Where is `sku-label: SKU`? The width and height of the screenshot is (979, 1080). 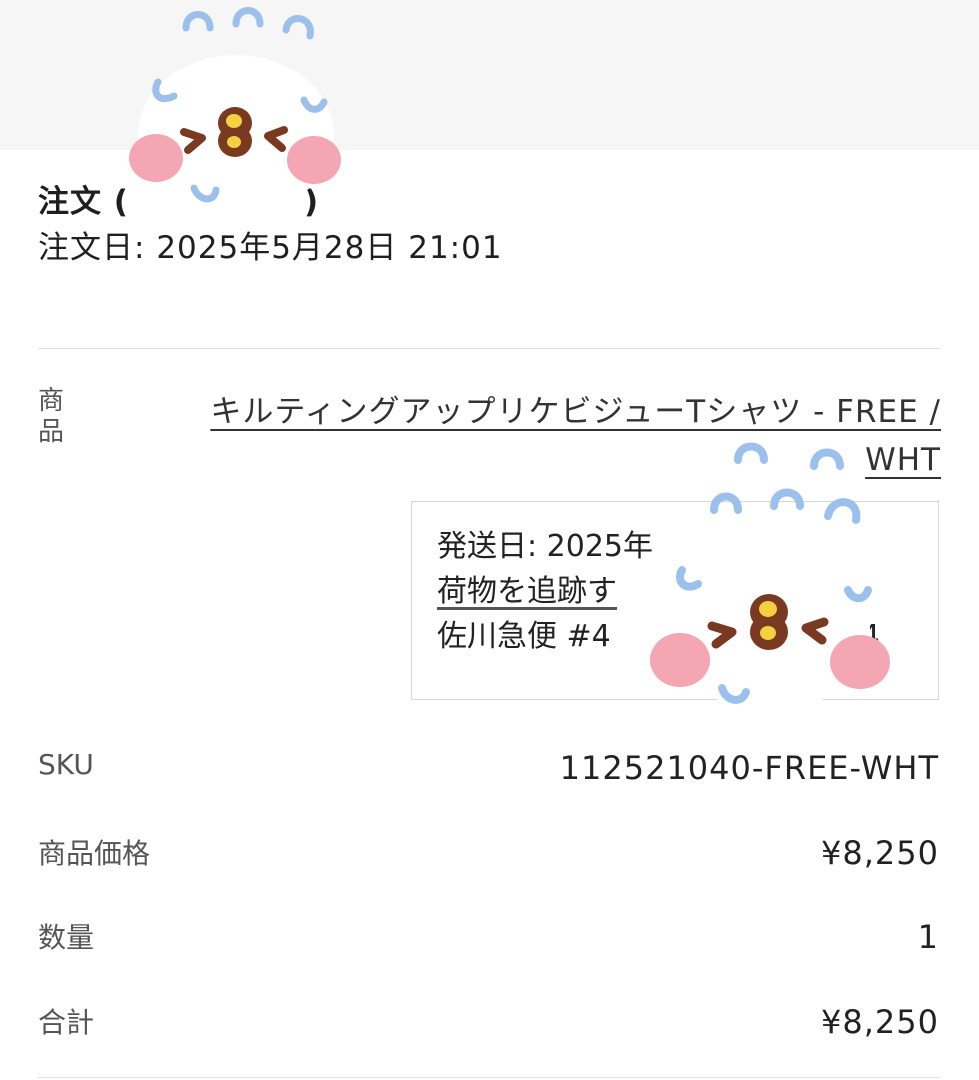 sku-label: SKU is located at coordinates (66, 764).